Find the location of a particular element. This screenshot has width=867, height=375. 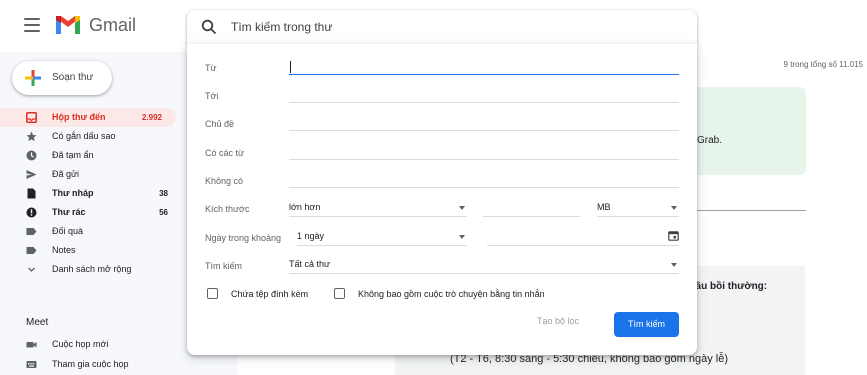

meet-item-join-meeting: Tham gia cuộc họp is located at coordinates (90, 364).